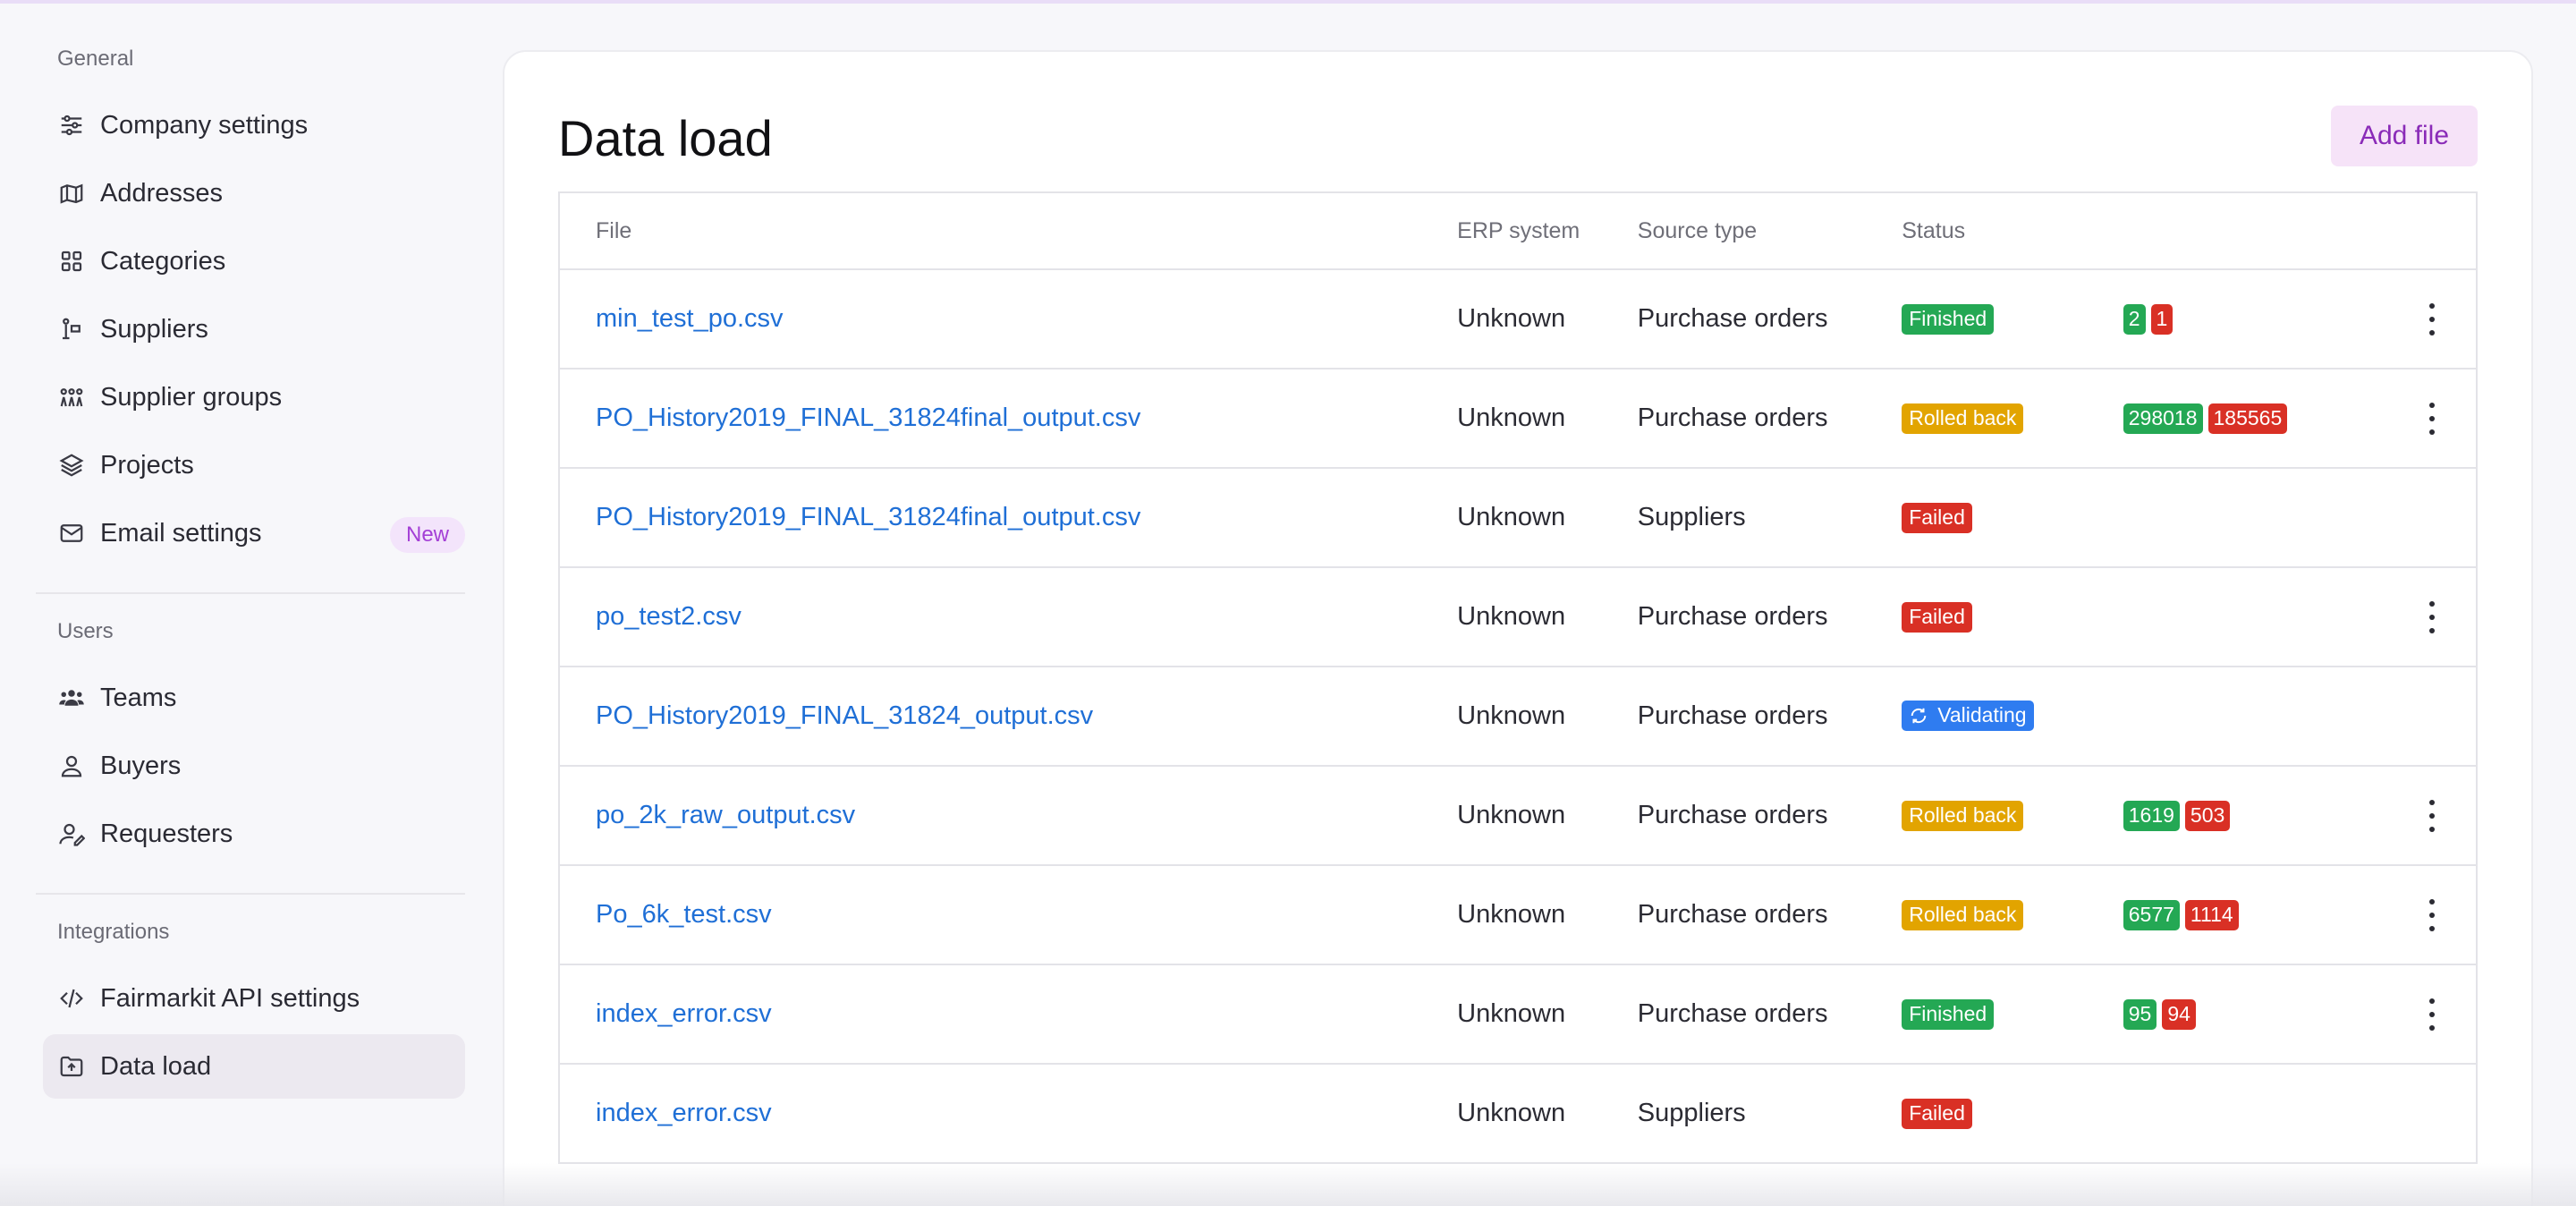 This screenshot has height=1206, width=2576. What do you see at coordinates (71, 766) in the screenshot?
I see `user-icon` at bounding box center [71, 766].